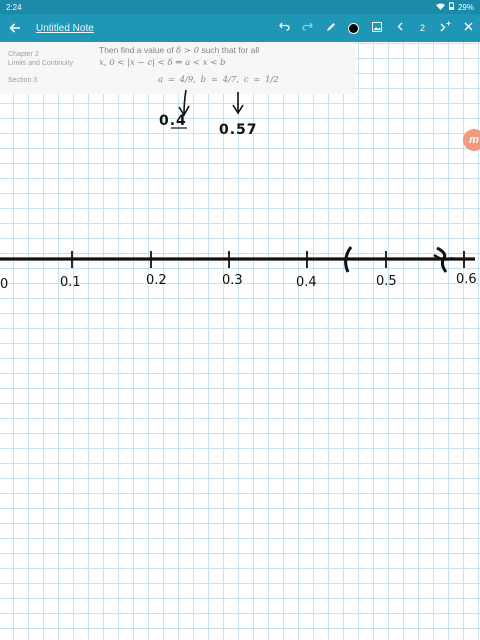  I want to click on page-indicator: 2, so click(422, 28).